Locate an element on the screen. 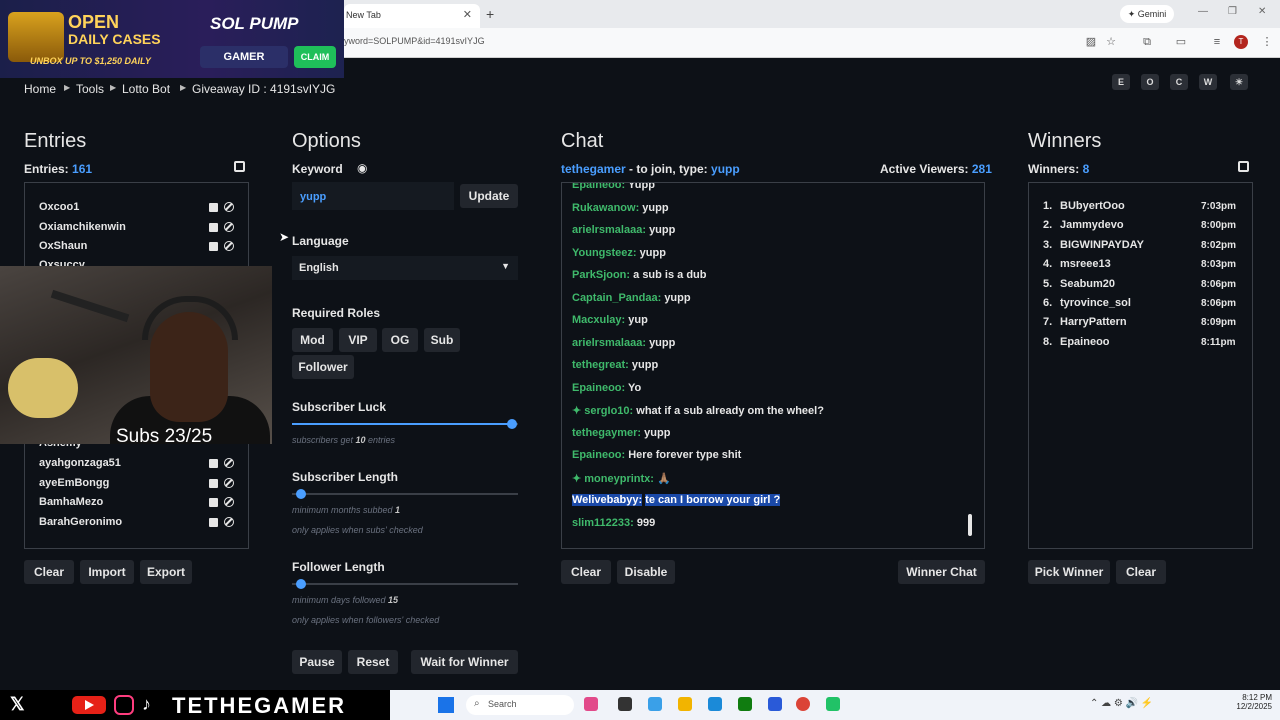  role-sub-toggle: Sub is located at coordinates (442, 340).